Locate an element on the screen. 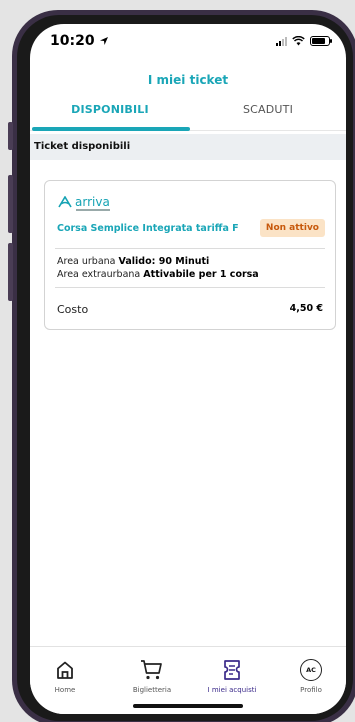  extraurban-area-value: Attivabile per 1 corsa is located at coordinates (201, 274).